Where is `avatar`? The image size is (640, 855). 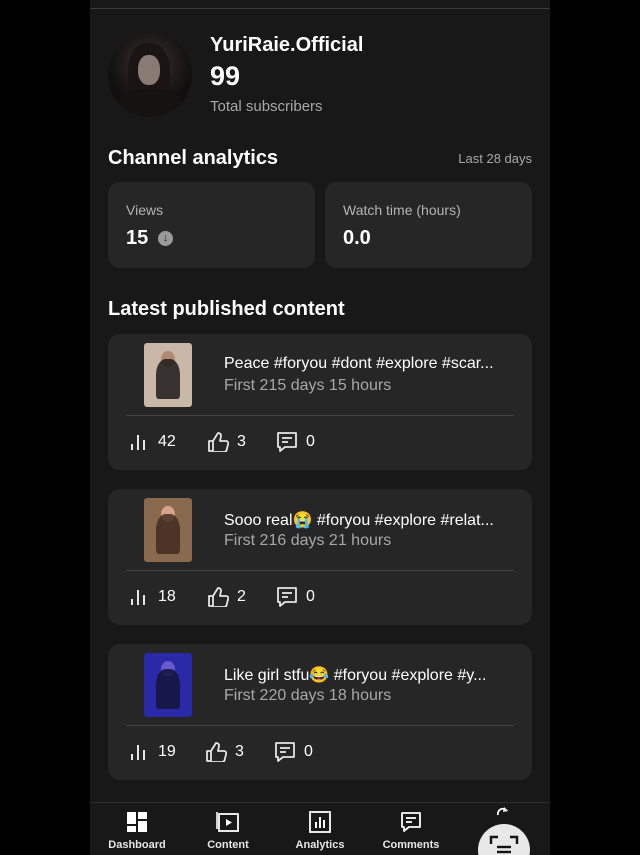 avatar is located at coordinates (150, 75).